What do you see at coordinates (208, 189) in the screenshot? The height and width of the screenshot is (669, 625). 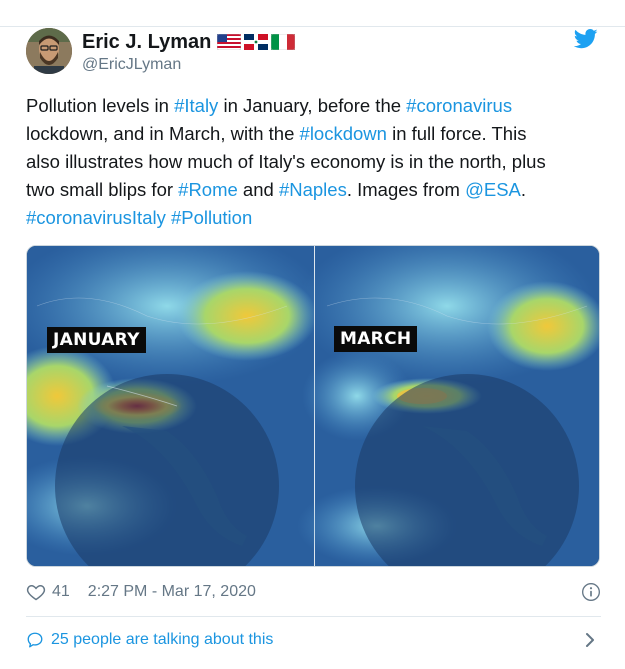 I see `hashtag-link: #Rome` at bounding box center [208, 189].